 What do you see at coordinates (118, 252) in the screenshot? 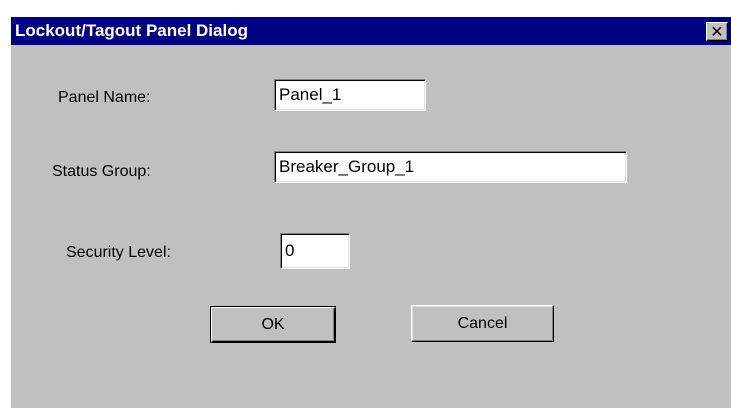
I see `security-level-label: Security Level:` at bounding box center [118, 252].